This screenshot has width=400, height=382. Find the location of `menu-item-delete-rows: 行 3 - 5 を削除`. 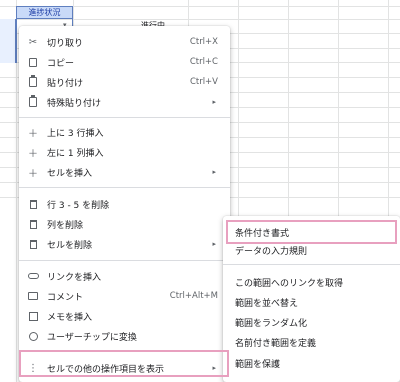

menu-item-delete-rows: 行 3 - 5 を削除 is located at coordinates (124, 204).